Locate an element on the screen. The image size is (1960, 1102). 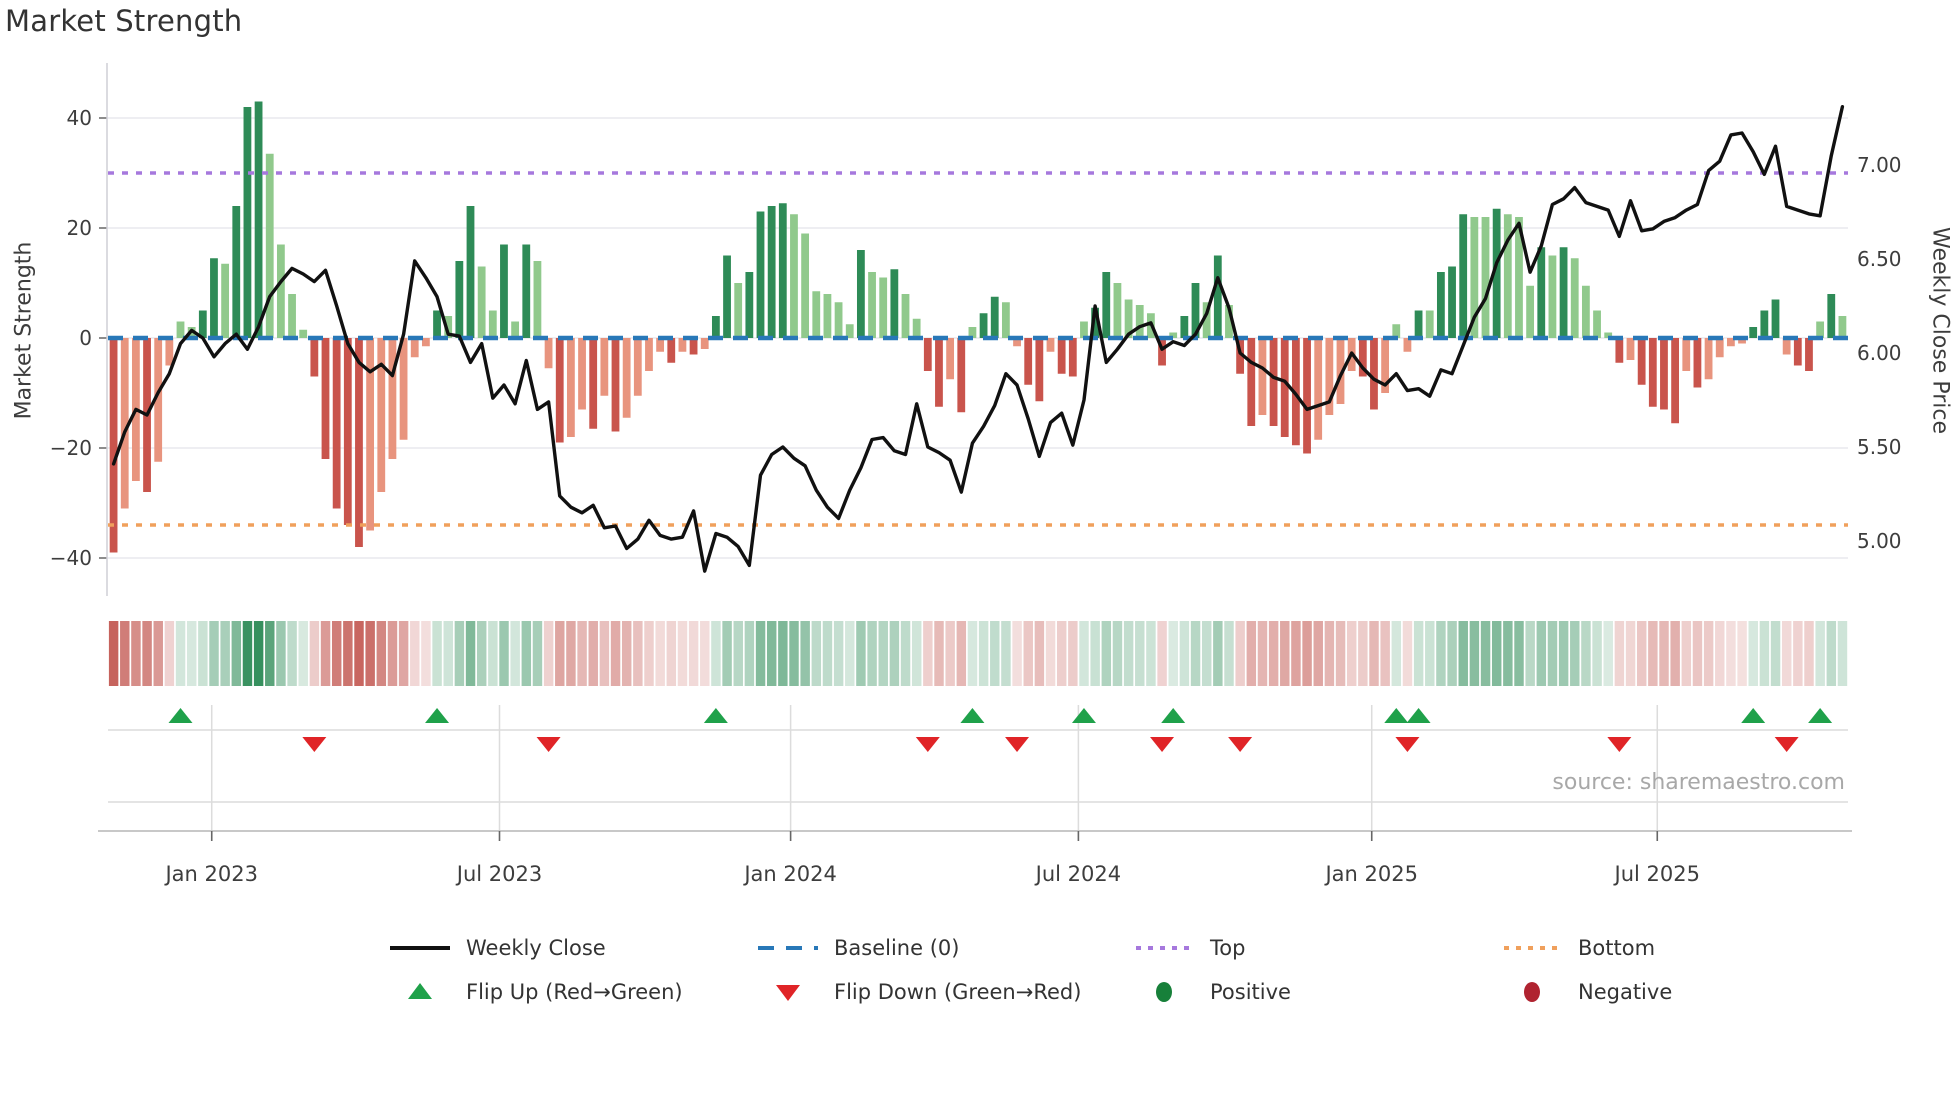
legend-item: Negative is located at coordinates (1586, 992).